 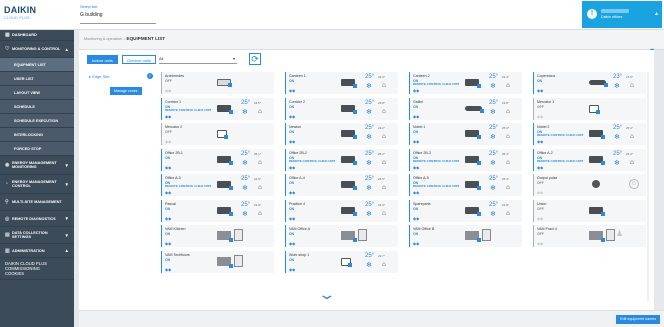 What do you see at coordinates (217, 236) in the screenshot?
I see `unit-card: VAM Kitchen ON ◆◆` at bounding box center [217, 236].